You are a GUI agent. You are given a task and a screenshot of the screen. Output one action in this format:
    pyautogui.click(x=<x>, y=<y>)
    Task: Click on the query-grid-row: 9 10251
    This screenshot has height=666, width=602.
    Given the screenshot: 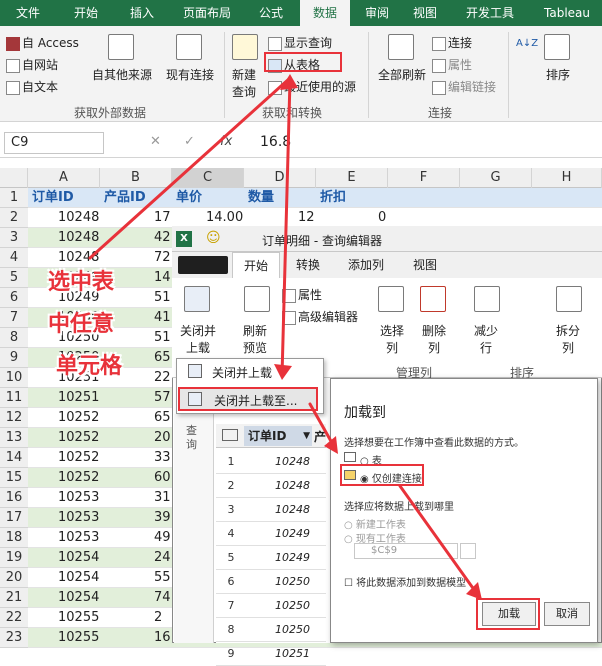 What is the action you would take?
    pyautogui.click(x=271, y=654)
    